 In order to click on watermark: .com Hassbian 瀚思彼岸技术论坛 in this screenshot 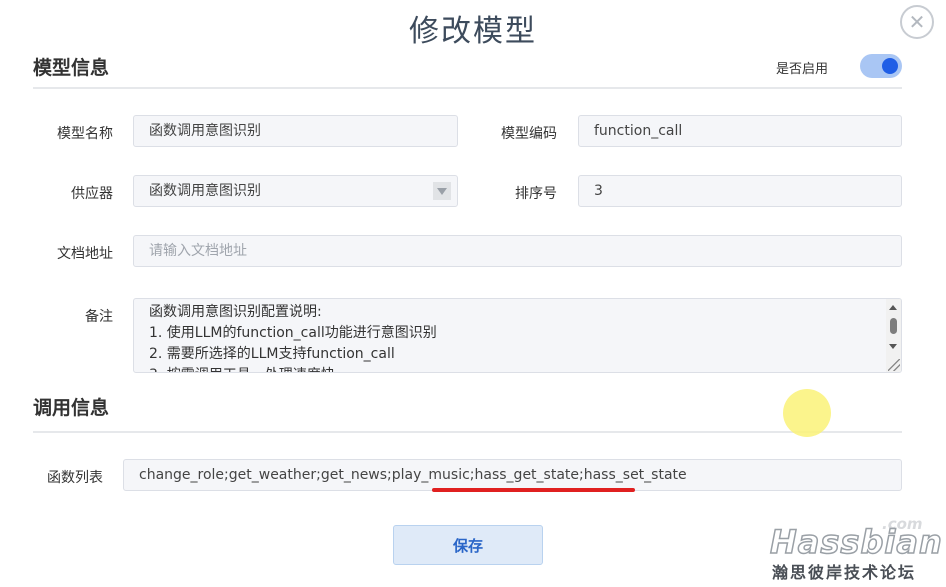, I will do `click(856, 550)`.